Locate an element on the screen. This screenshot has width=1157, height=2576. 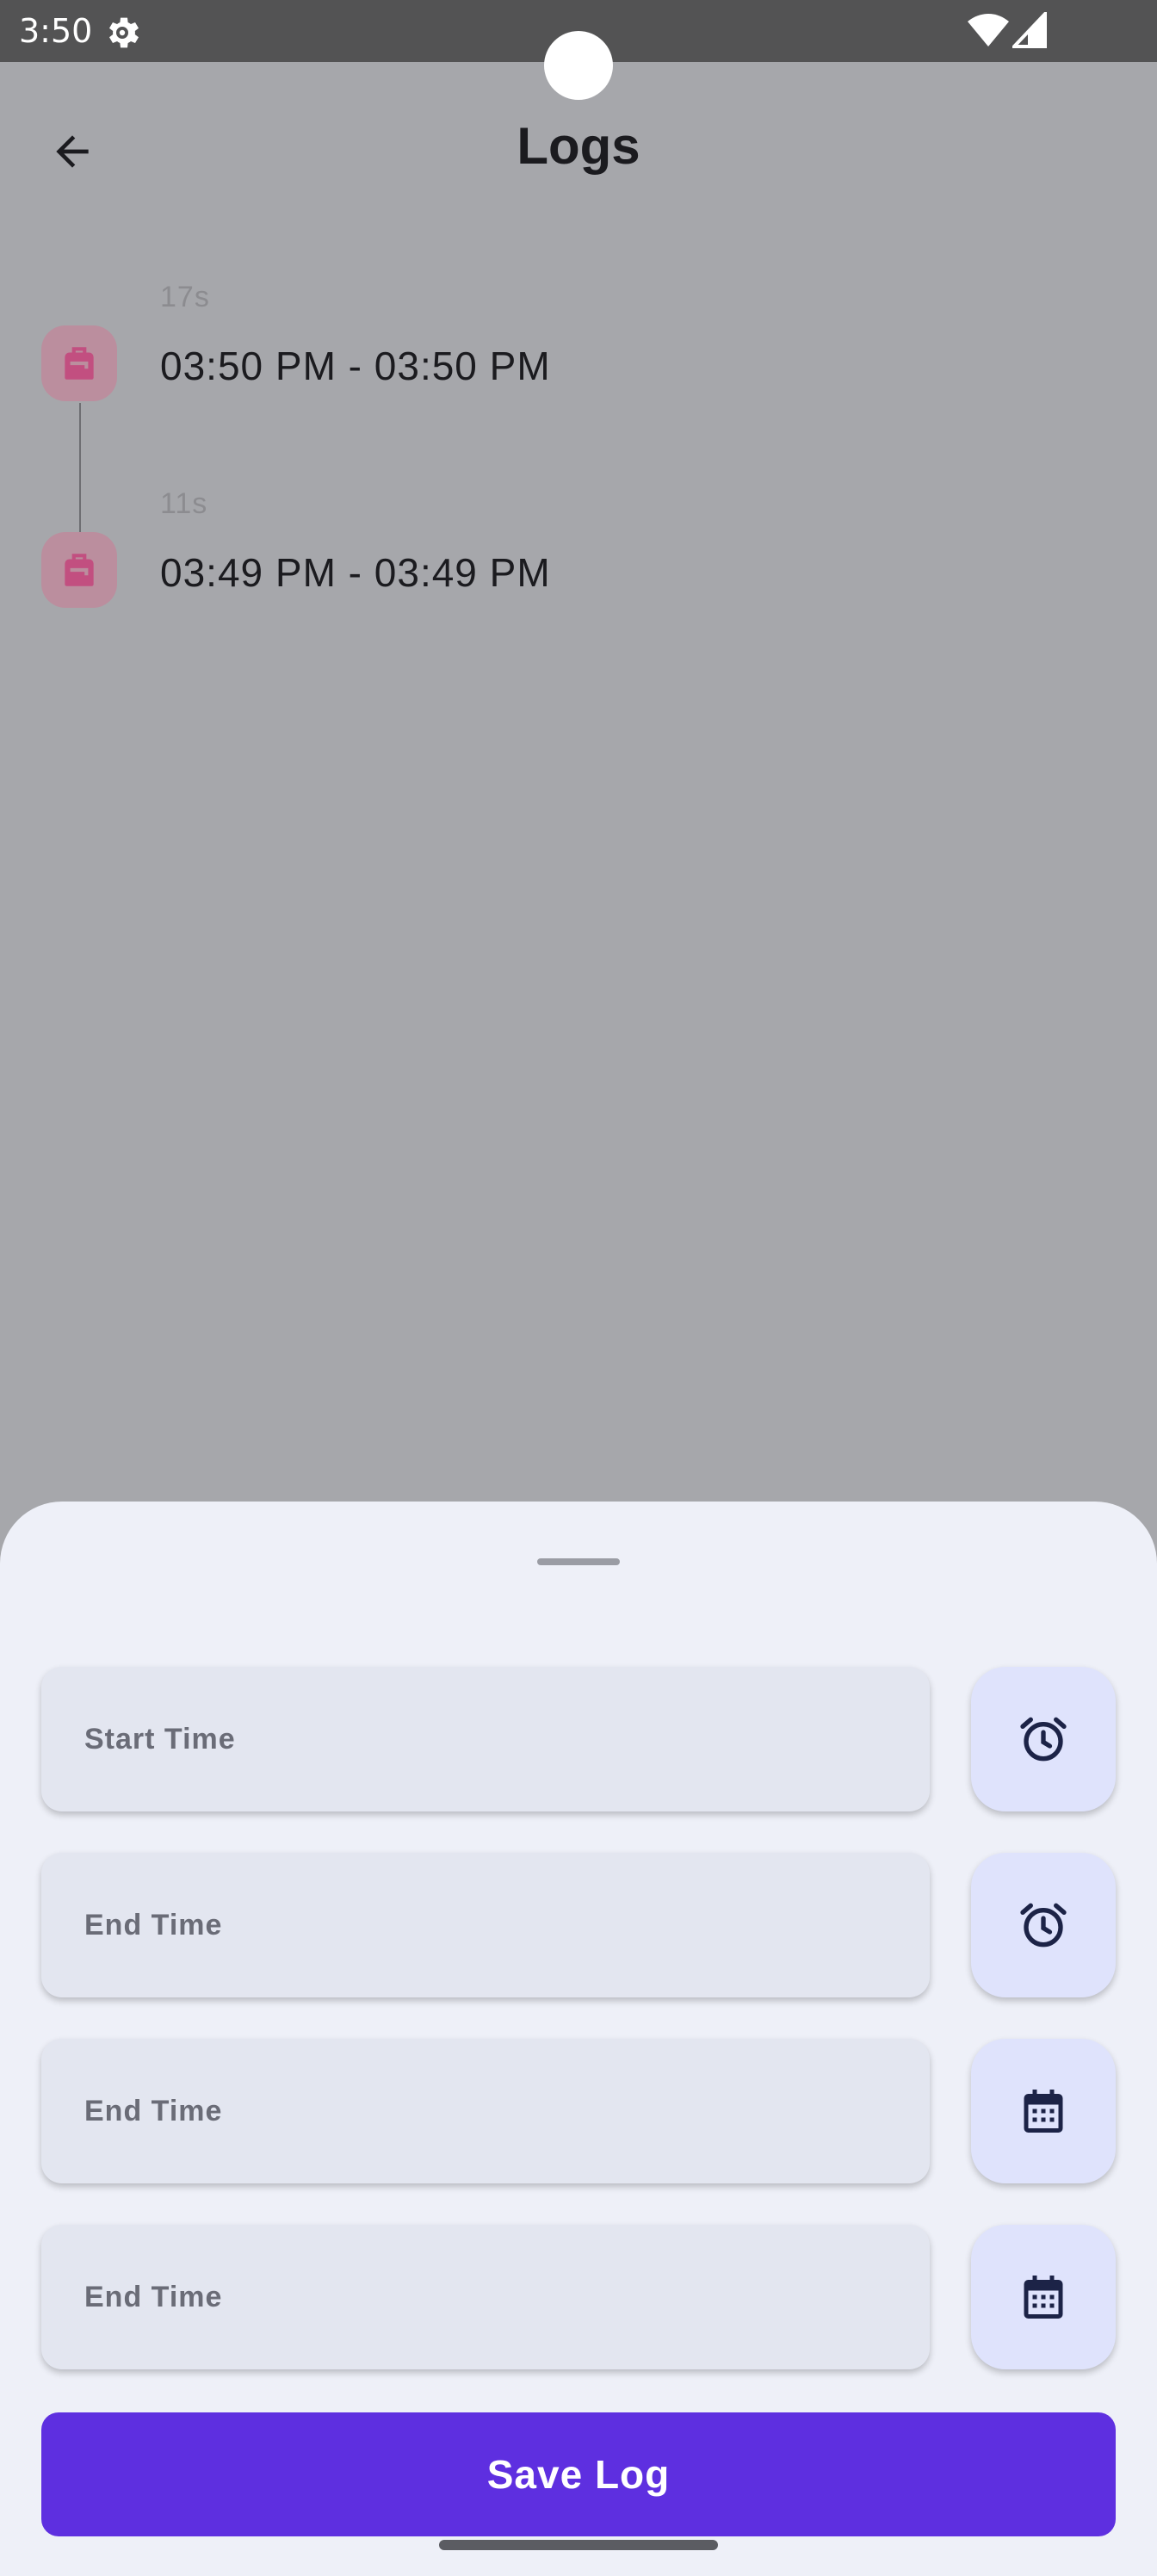
log-range: 03:50 PM - 03:50 PM is located at coordinates (356, 366).